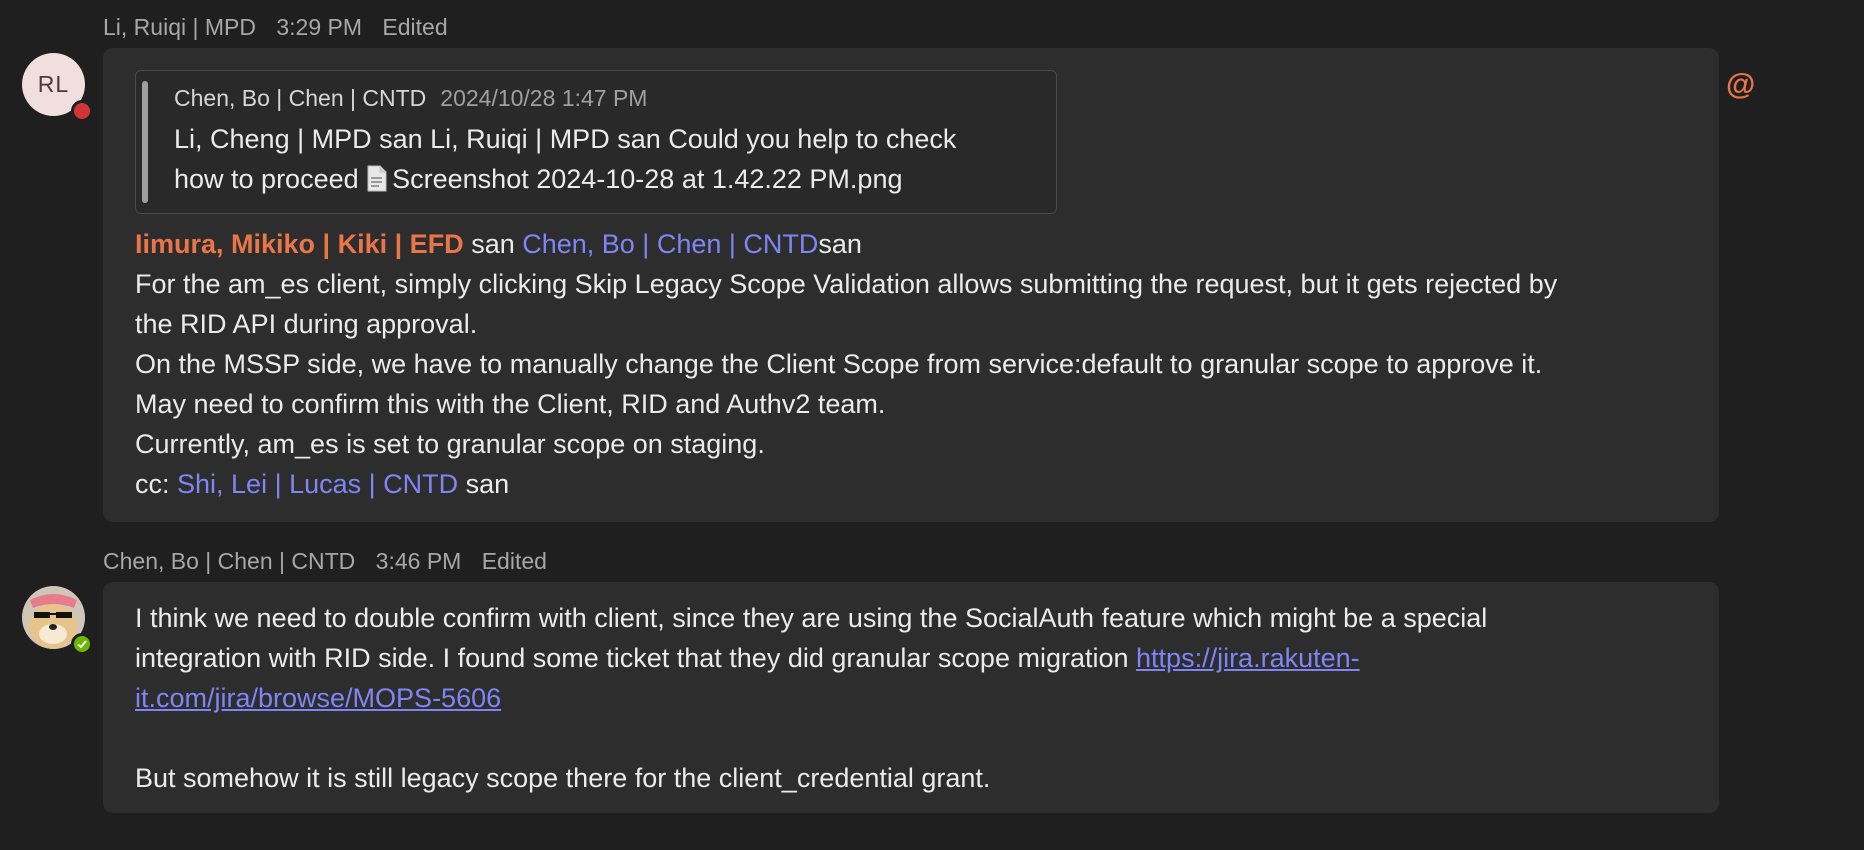  Describe the element at coordinates (920, 484) in the screenshot. I see `cc-line: cc: Shi, Lei | Lucas | CNTD san` at that location.